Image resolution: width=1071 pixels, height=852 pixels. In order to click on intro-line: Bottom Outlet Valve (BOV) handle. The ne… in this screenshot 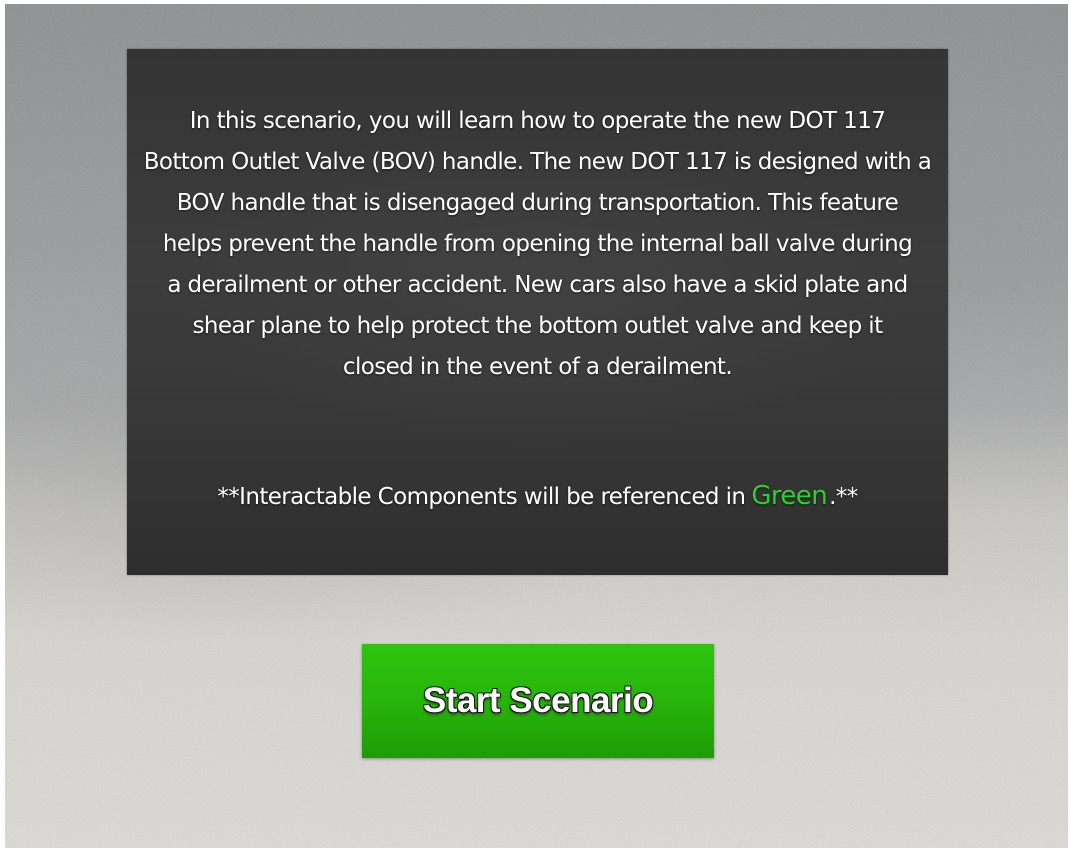, I will do `click(537, 162)`.